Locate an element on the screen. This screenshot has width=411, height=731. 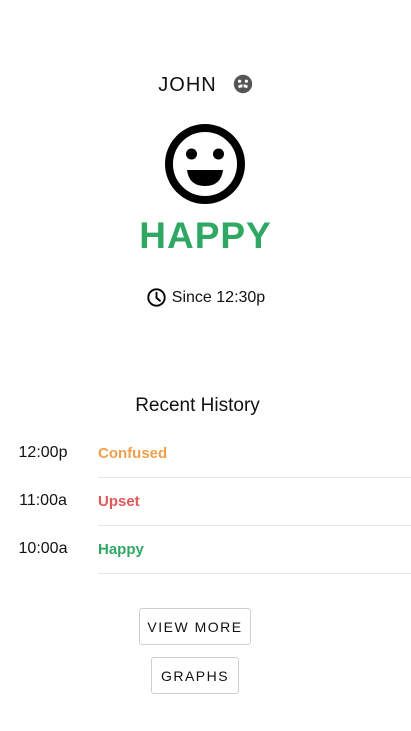
since-text: Since 12:30p is located at coordinates (218, 297).